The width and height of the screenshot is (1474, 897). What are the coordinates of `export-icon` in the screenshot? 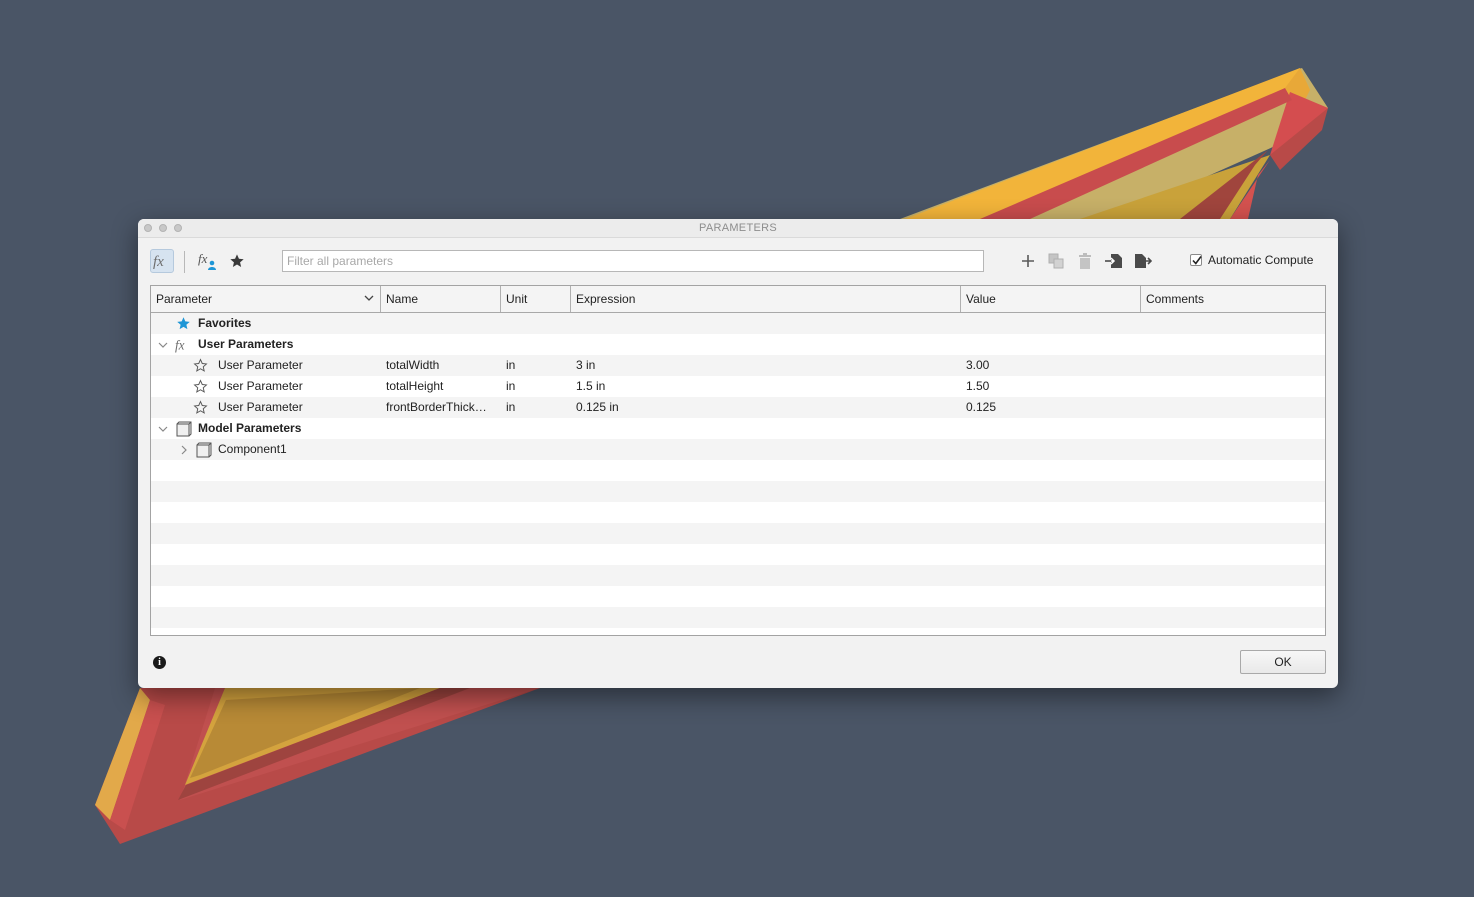 It's located at (1143, 261).